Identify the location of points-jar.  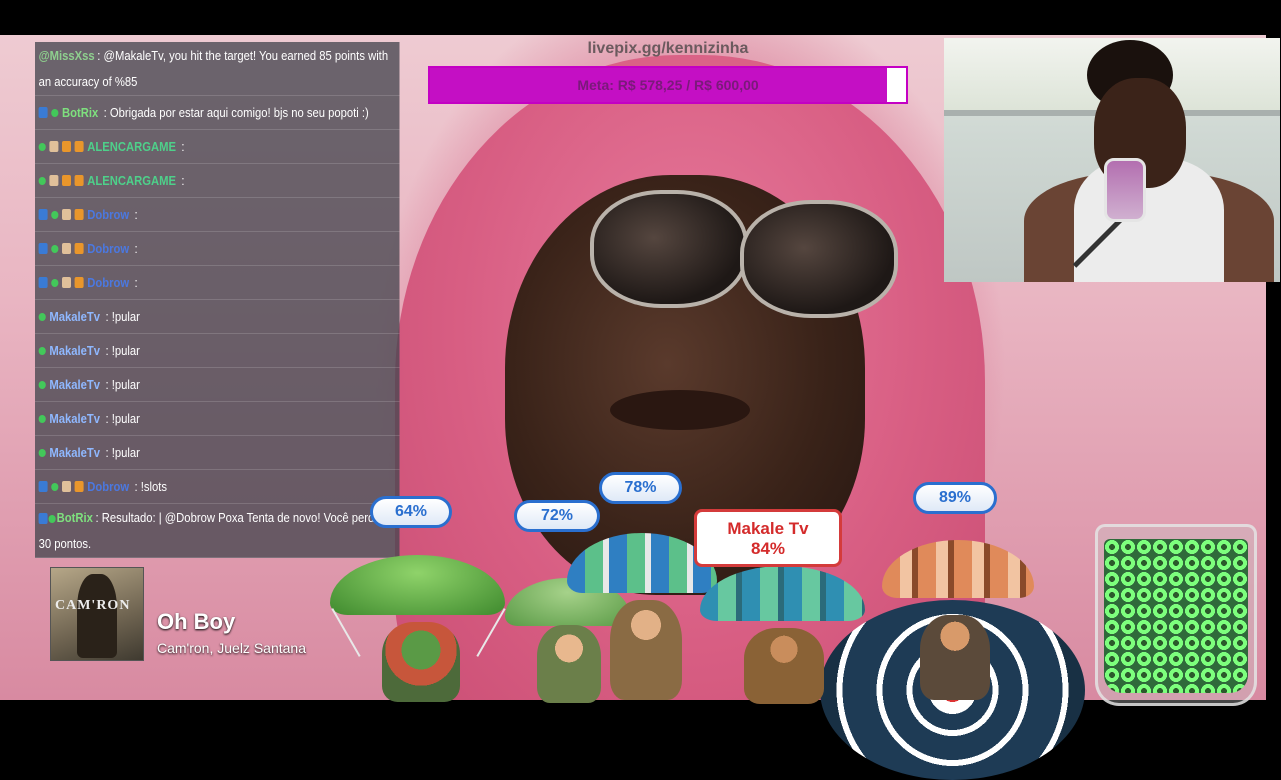
(1176, 615).